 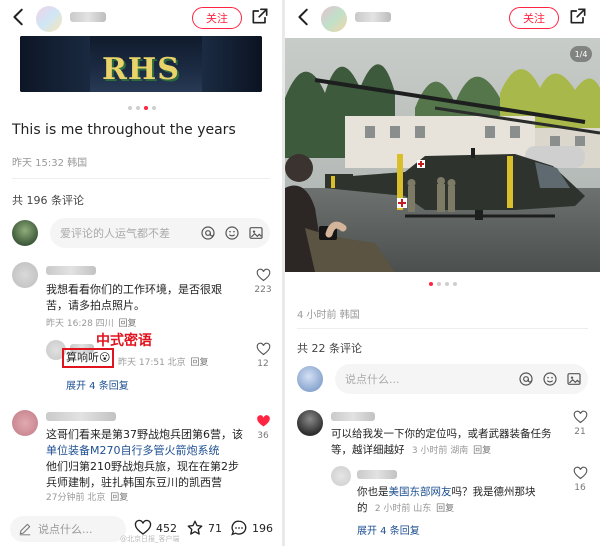 I want to click on sub-reply-meta: 2 小时前 山东 回复, so click(x=414, y=509).